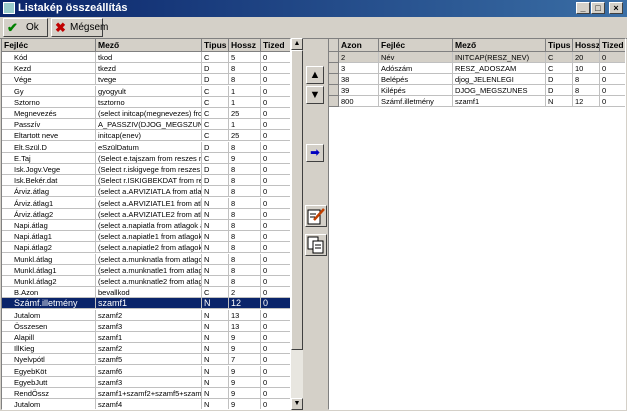  What do you see at coordinates (146, 404) in the screenshot?
I see `table-row: Jutalom szamf4 N 9 0` at bounding box center [146, 404].